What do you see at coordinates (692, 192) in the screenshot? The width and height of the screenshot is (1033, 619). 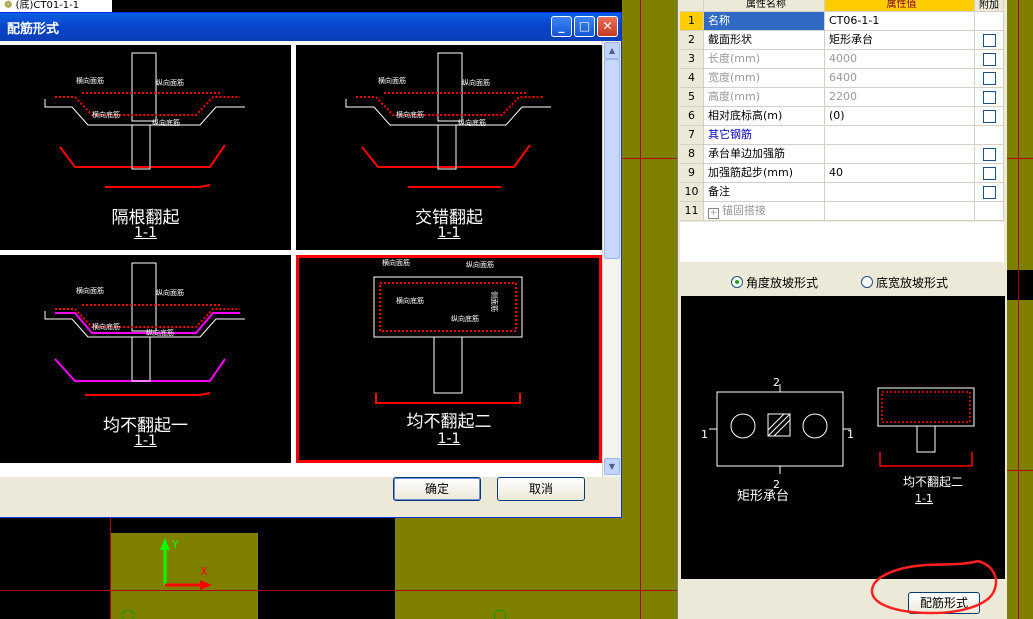 I see `row-number: 10` at bounding box center [692, 192].